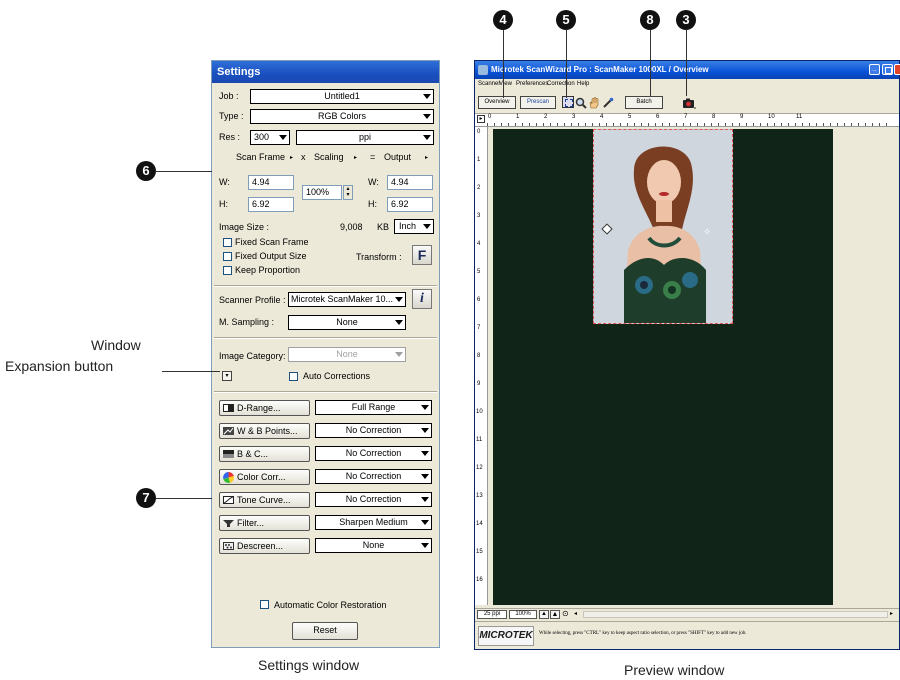  What do you see at coordinates (247, 322) in the screenshot?
I see `m-sampling-label: M. Sampling :` at bounding box center [247, 322].